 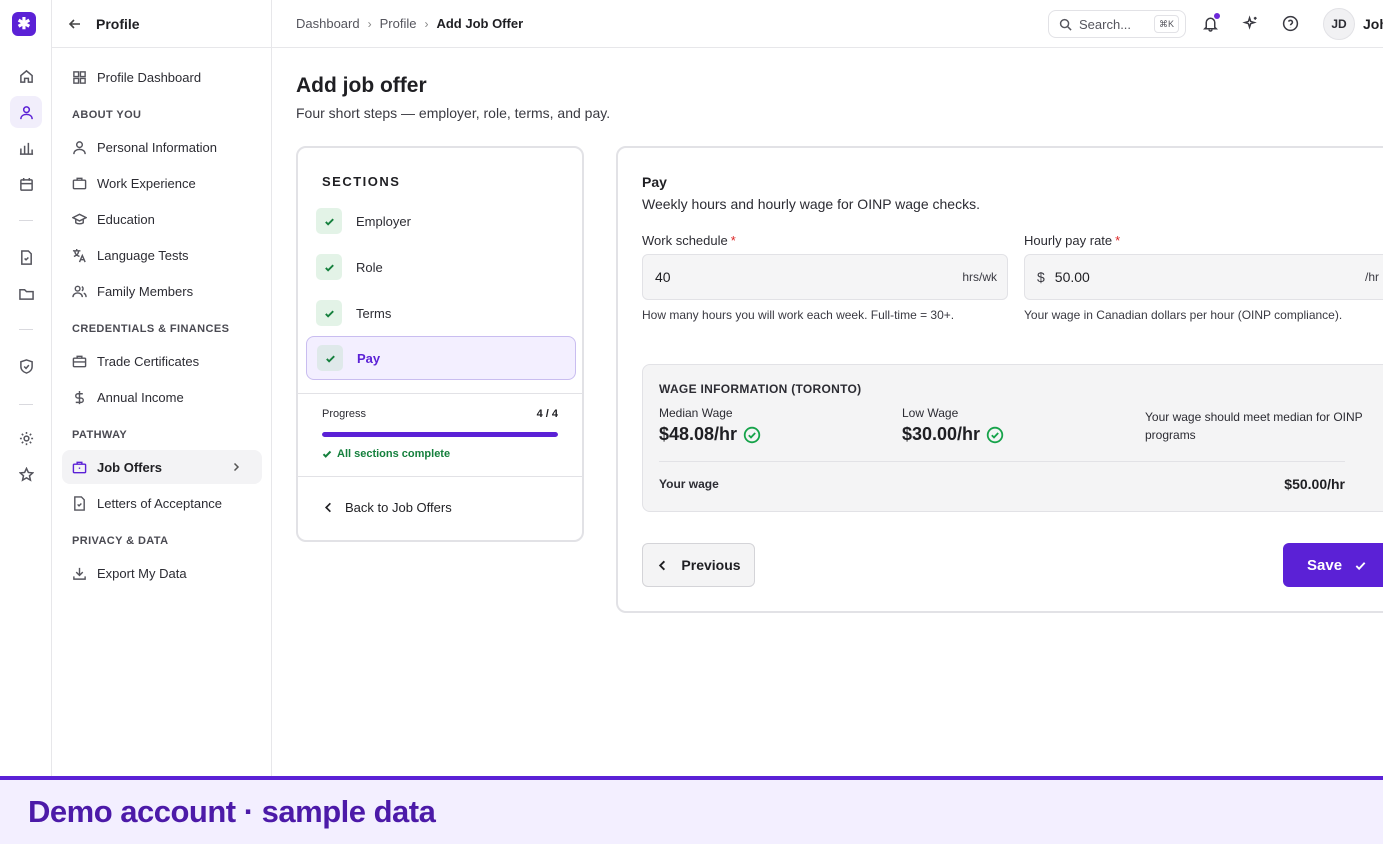 What do you see at coordinates (26, 257) in the screenshot?
I see `document-check-icon` at bounding box center [26, 257].